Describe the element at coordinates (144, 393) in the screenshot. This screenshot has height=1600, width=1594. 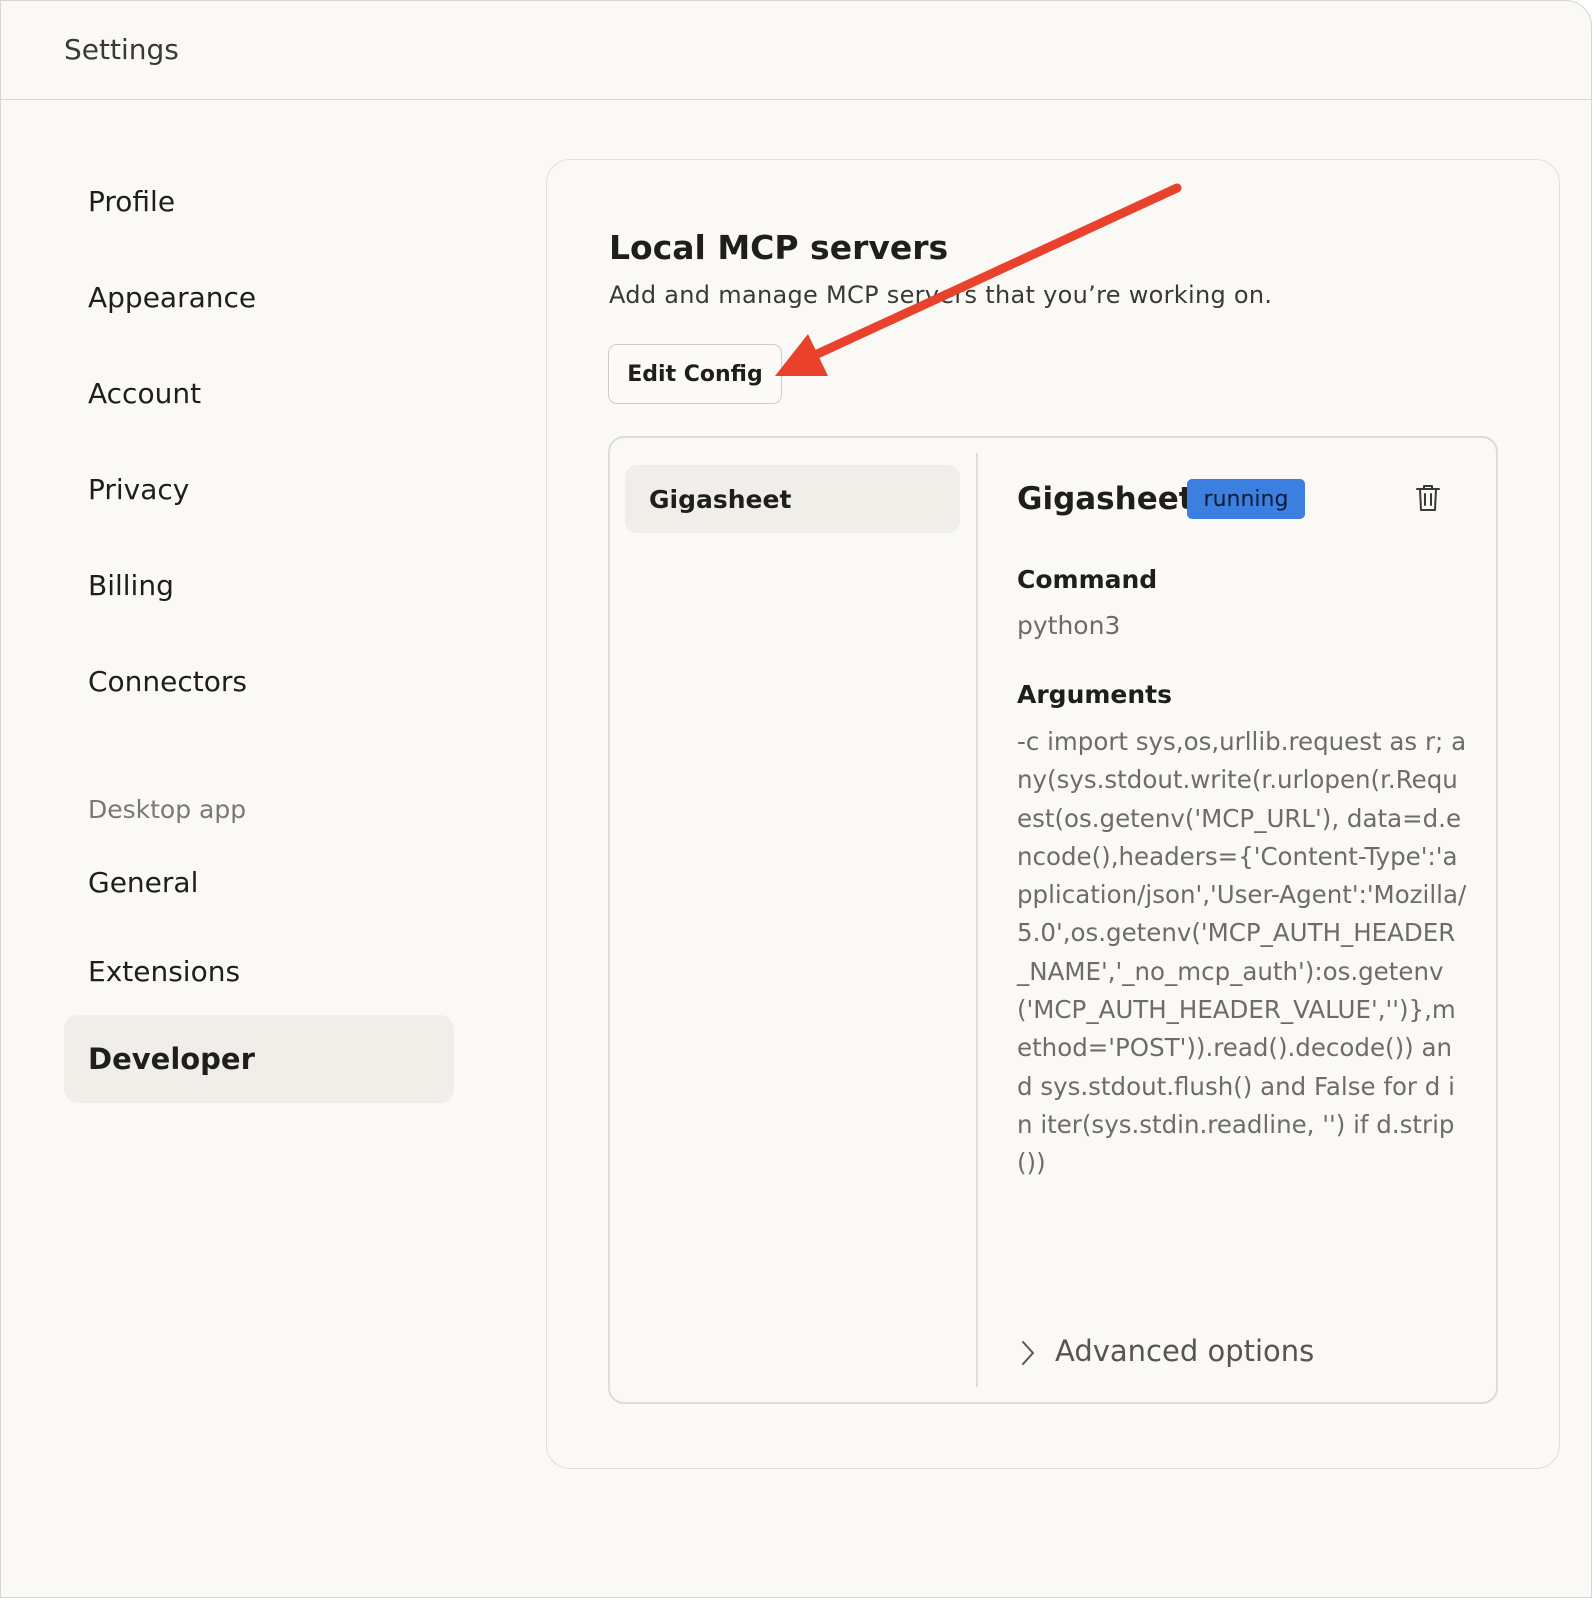
I see `sidebar-item-account: Account` at that location.